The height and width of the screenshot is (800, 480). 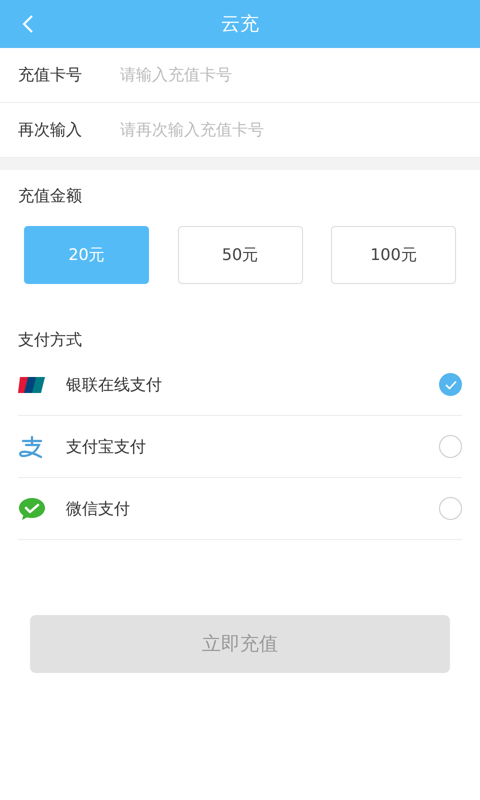 I want to click on field-label: 再次输入, so click(x=50, y=130).